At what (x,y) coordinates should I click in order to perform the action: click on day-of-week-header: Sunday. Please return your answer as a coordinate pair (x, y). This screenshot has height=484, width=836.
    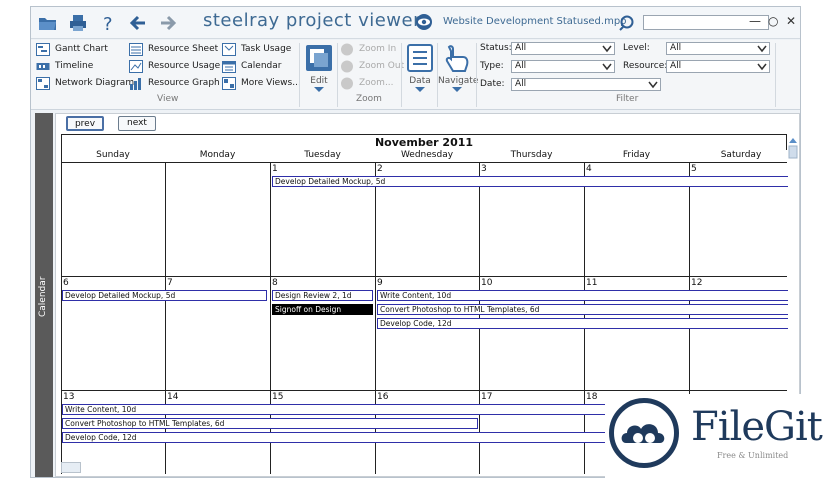
    Looking at the image, I should click on (113, 155).